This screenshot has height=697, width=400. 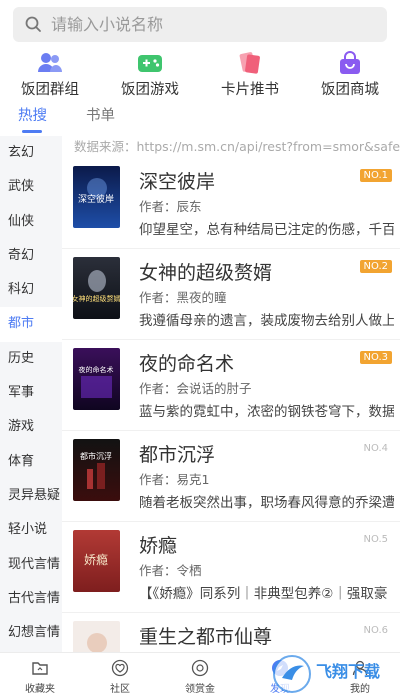 What do you see at coordinates (31, 530) in the screenshot?
I see `sidebar-item-light-novel: 轻小说` at bounding box center [31, 530].